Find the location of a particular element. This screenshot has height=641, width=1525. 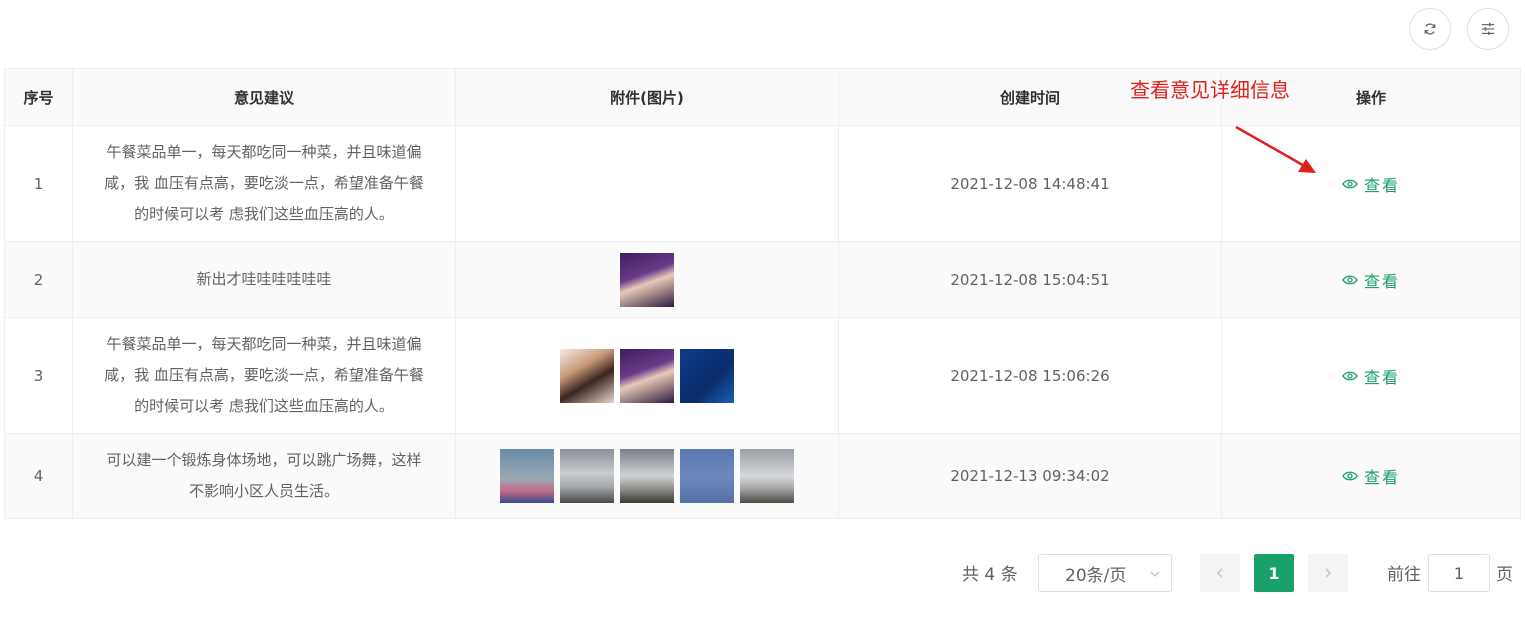

column-settings-button is located at coordinates (1488, 29).